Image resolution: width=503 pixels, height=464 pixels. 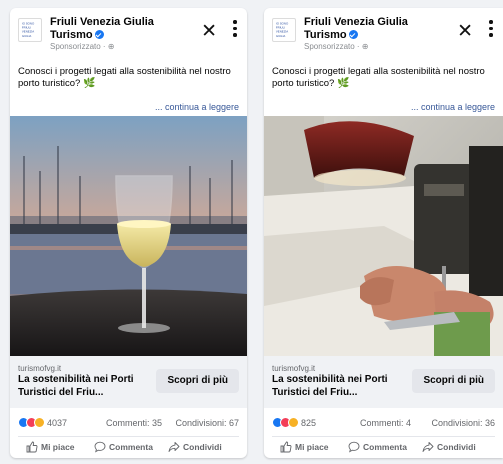 What do you see at coordinates (57, 423) in the screenshot?
I see `reaction-count: 4037` at bounding box center [57, 423].